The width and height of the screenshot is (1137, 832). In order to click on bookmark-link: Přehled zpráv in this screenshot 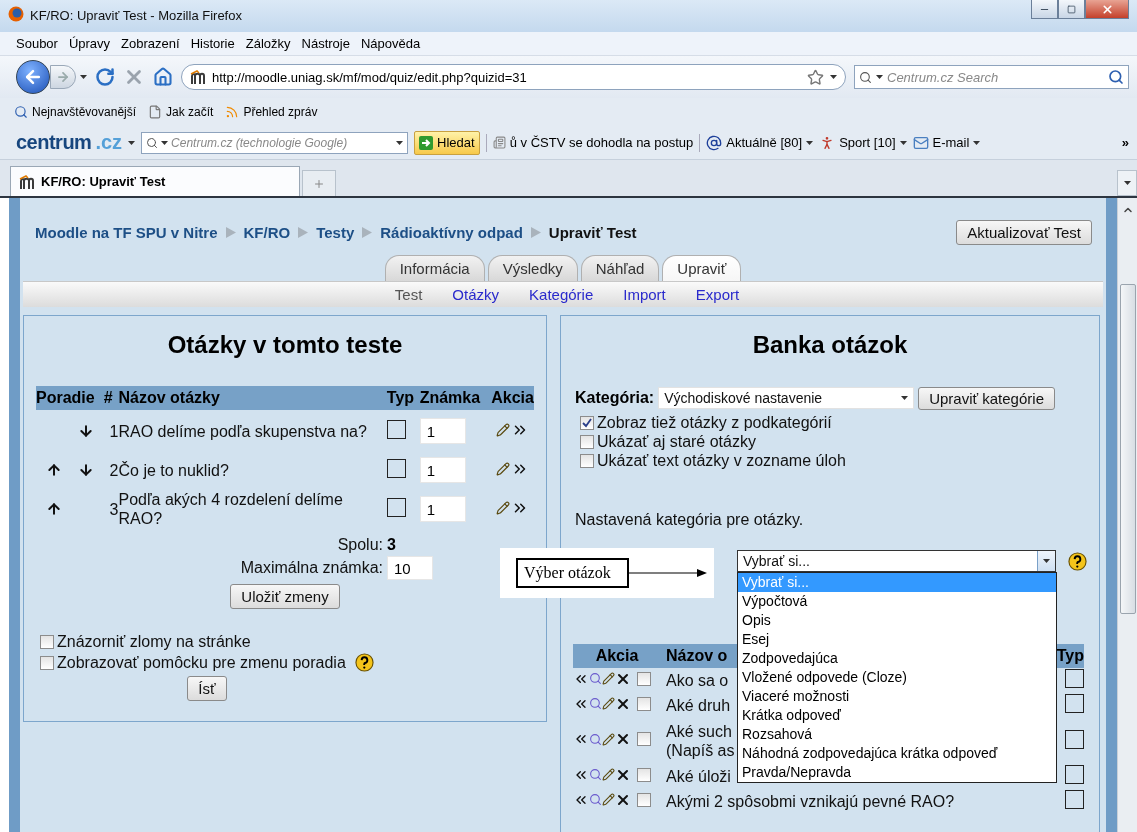, I will do `click(280, 112)`.